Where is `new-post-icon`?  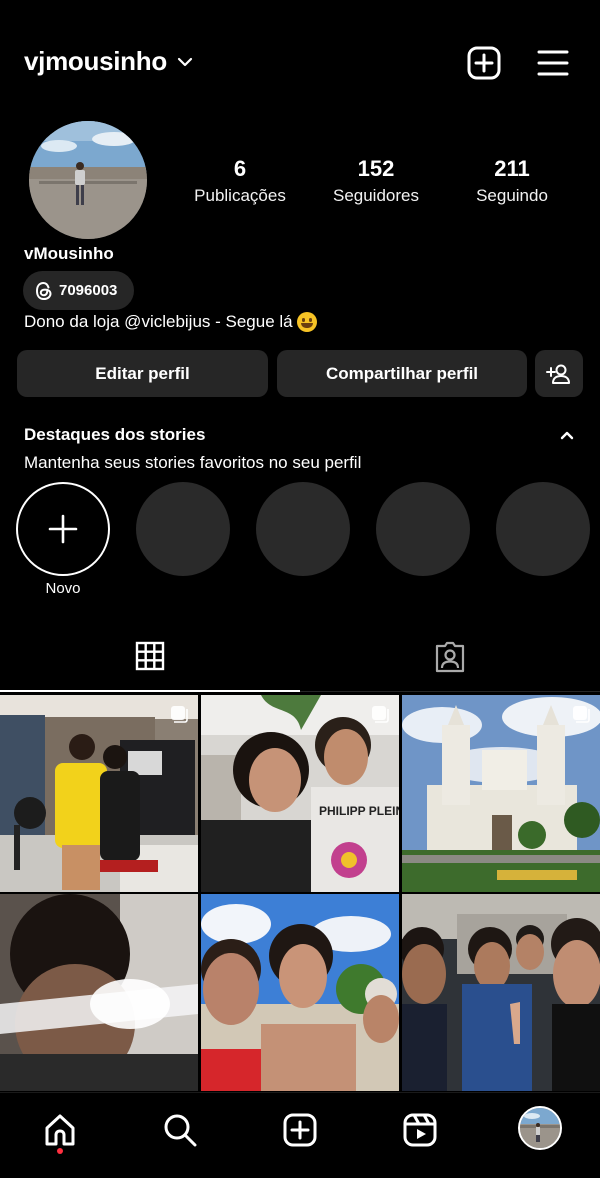 new-post-icon is located at coordinates (484, 63).